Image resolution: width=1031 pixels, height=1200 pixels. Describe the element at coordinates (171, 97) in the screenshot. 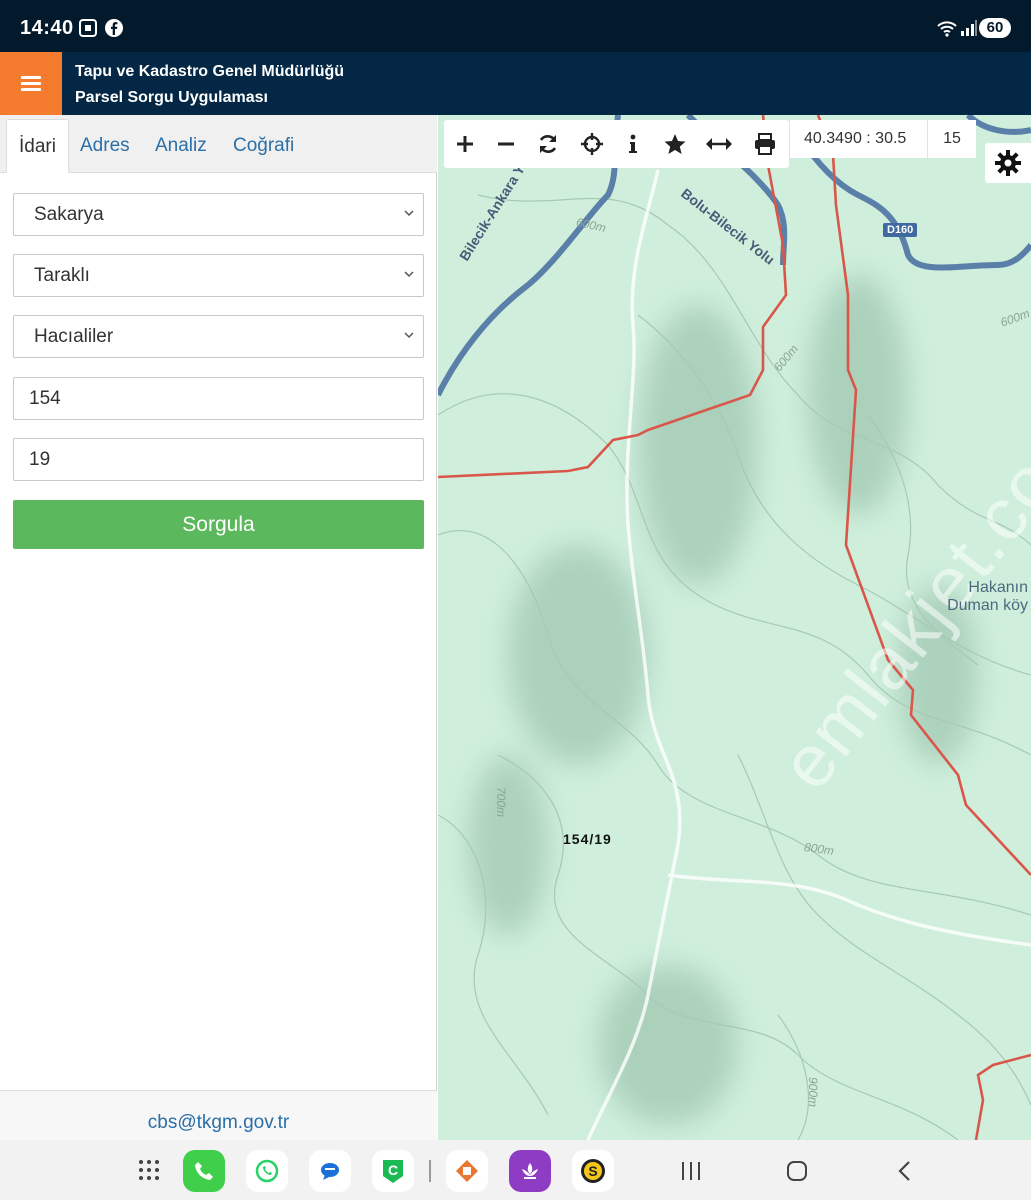

I see `app-subtitle: Parsel Sorgu Uygulaması` at that location.